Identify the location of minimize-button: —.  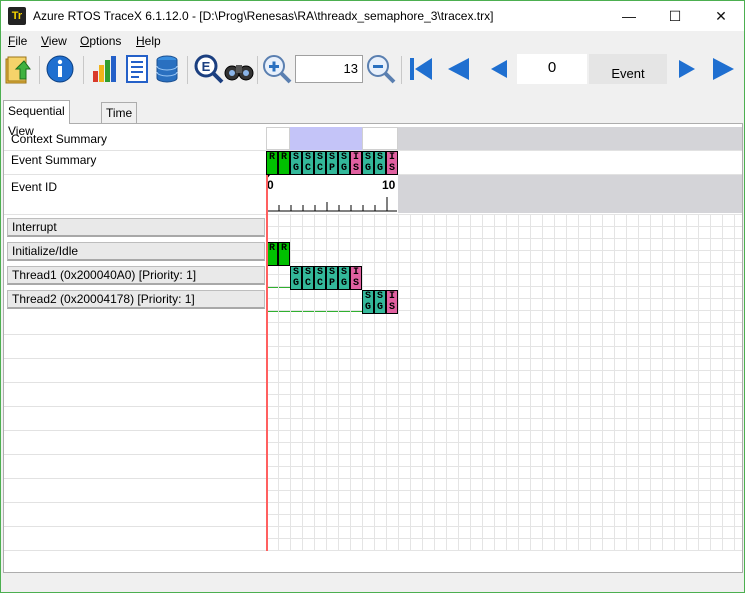
(629, 16).